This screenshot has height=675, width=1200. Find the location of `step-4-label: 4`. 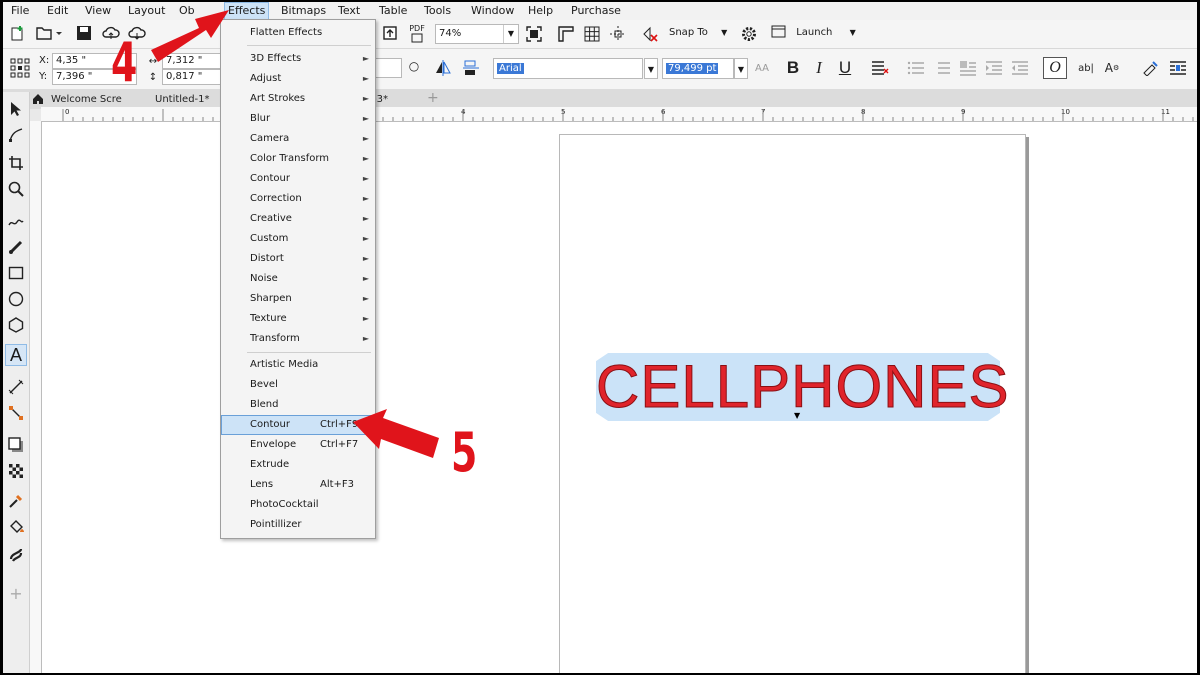

step-4-label: 4 is located at coordinates (124, 62).